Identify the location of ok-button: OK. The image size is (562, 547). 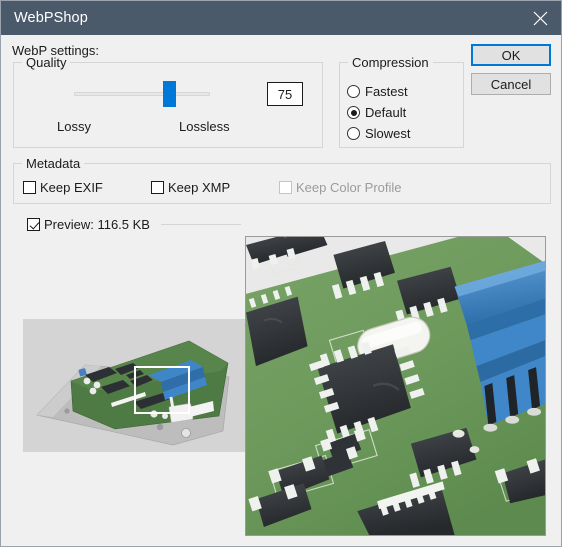
(511, 55).